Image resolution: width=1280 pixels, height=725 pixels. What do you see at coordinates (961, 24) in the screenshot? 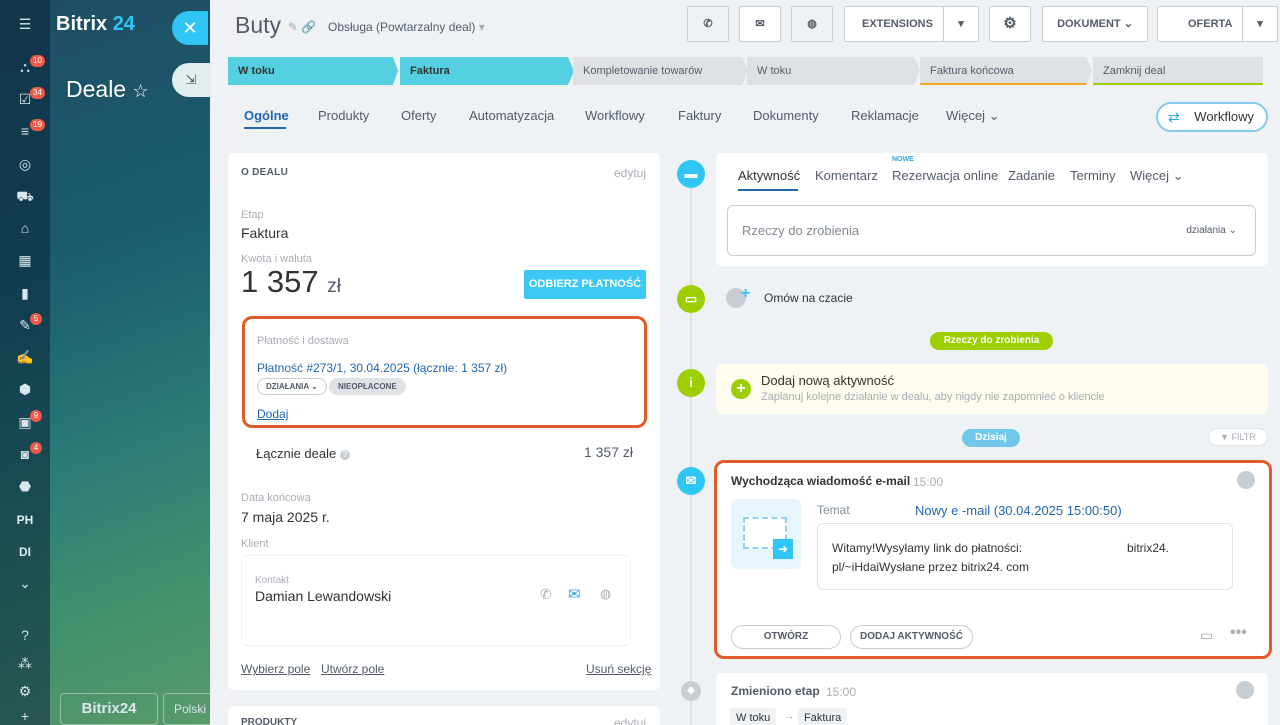
I see `extensions-dropdown-icon: ▾` at bounding box center [961, 24].